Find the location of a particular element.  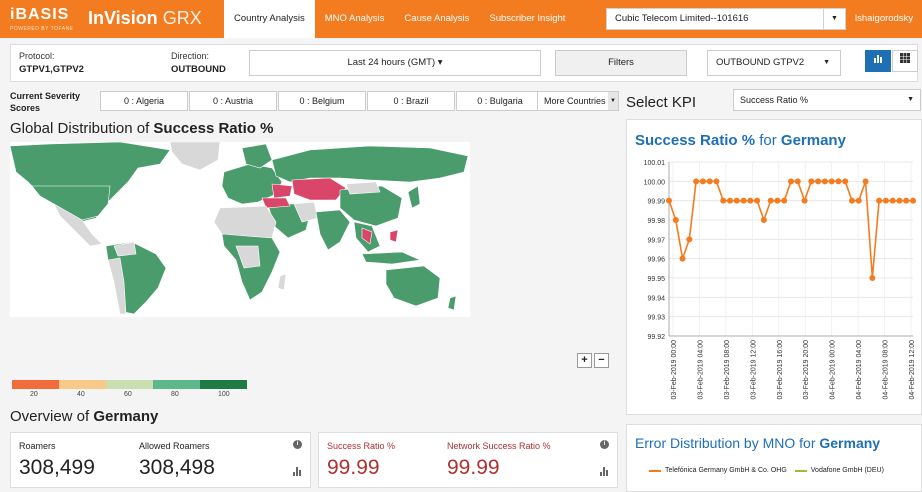

severity-chip: 0 : Algeria is located at coordinates (144, 101).